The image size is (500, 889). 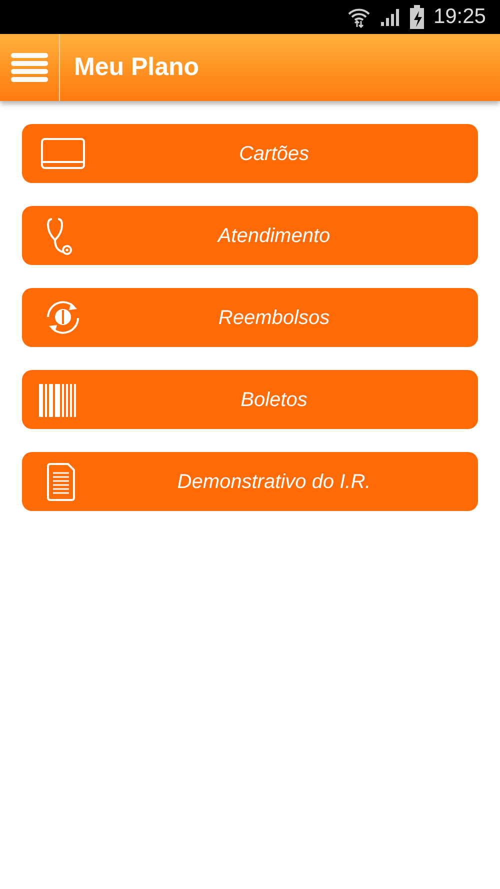 I want to click on menu-item-button: Boletos, so click(x=250, y=399).